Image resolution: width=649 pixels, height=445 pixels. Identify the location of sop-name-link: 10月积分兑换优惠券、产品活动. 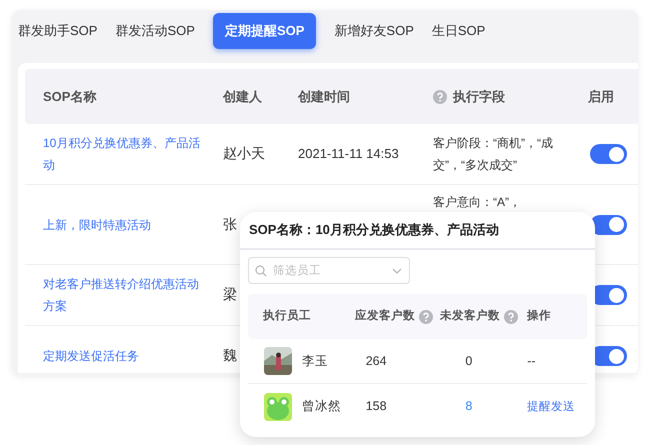
(123, 154).